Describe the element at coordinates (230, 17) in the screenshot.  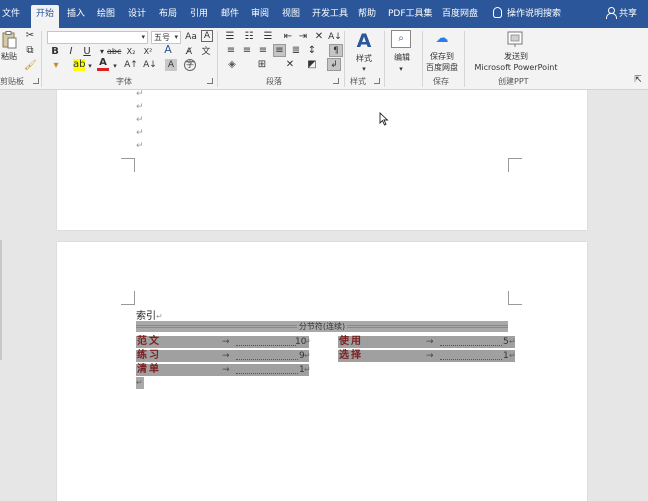
I see `tab-mailings: 邮件` at that location.